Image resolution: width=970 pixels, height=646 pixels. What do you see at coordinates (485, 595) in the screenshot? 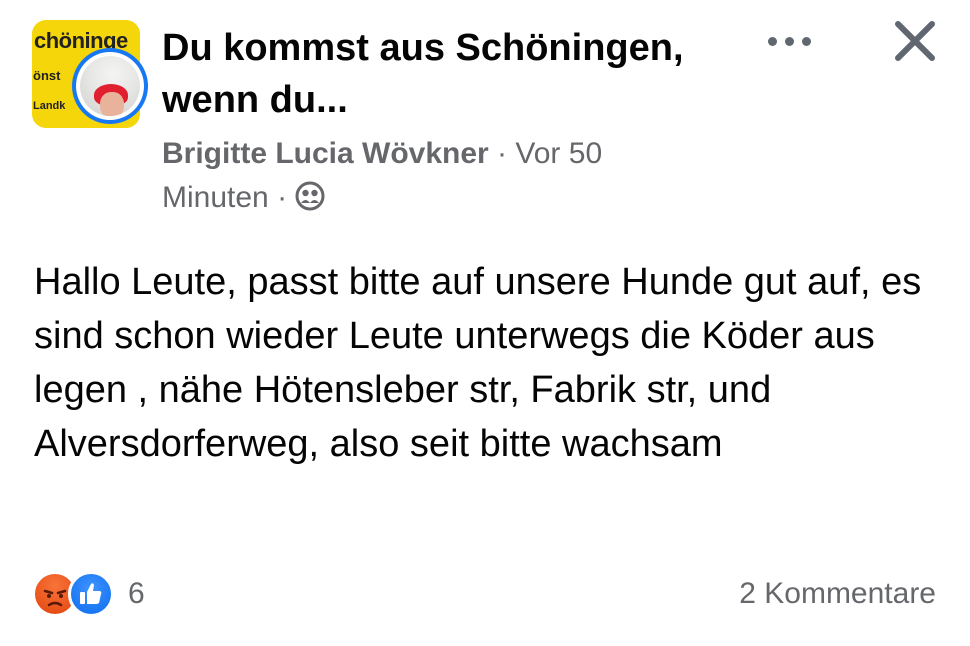
I see `post-footer: 6 2 Kommentare` at bounding box center [485, 595].